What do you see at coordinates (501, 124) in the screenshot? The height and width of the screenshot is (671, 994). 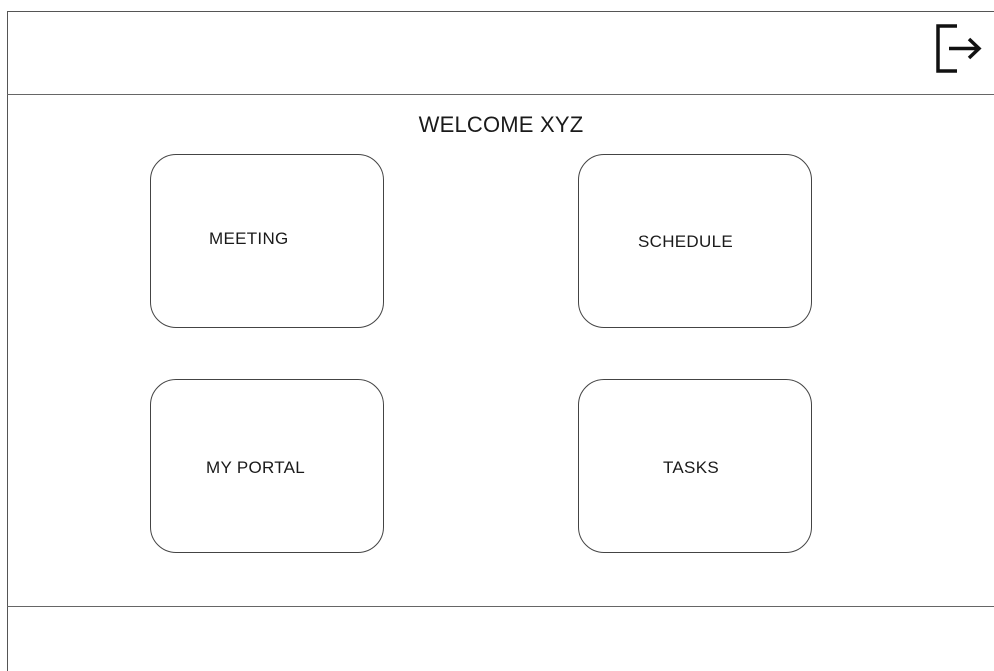 I see `welcome-title: WELCOME XYZ` at bounding box center [501, 124].